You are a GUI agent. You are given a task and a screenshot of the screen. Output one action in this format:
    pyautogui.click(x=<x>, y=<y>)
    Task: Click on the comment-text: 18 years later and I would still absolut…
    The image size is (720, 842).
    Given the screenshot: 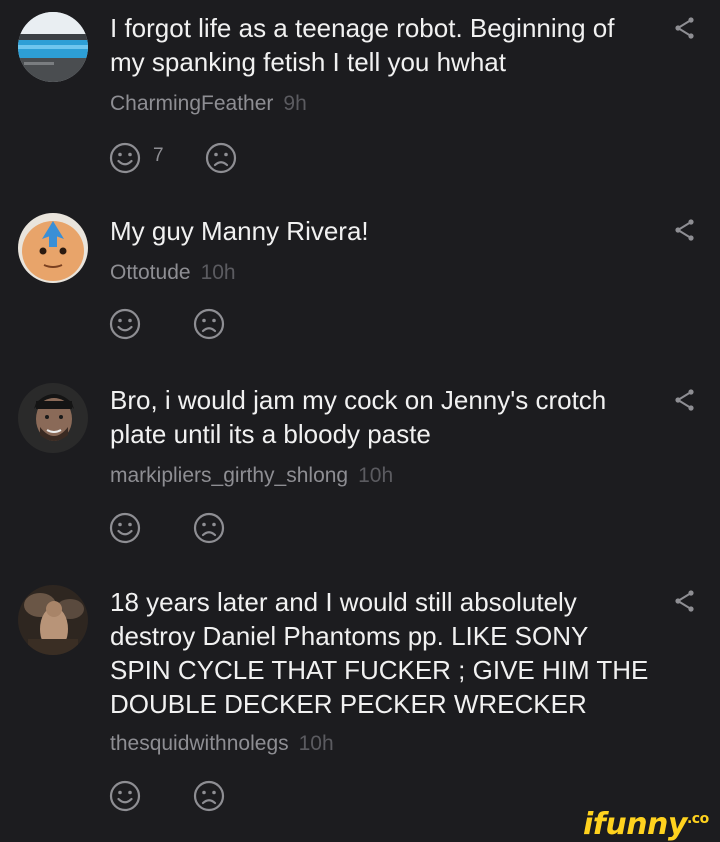 What is the action you would take?
    pyautogui.click(x=379, y=653)
    